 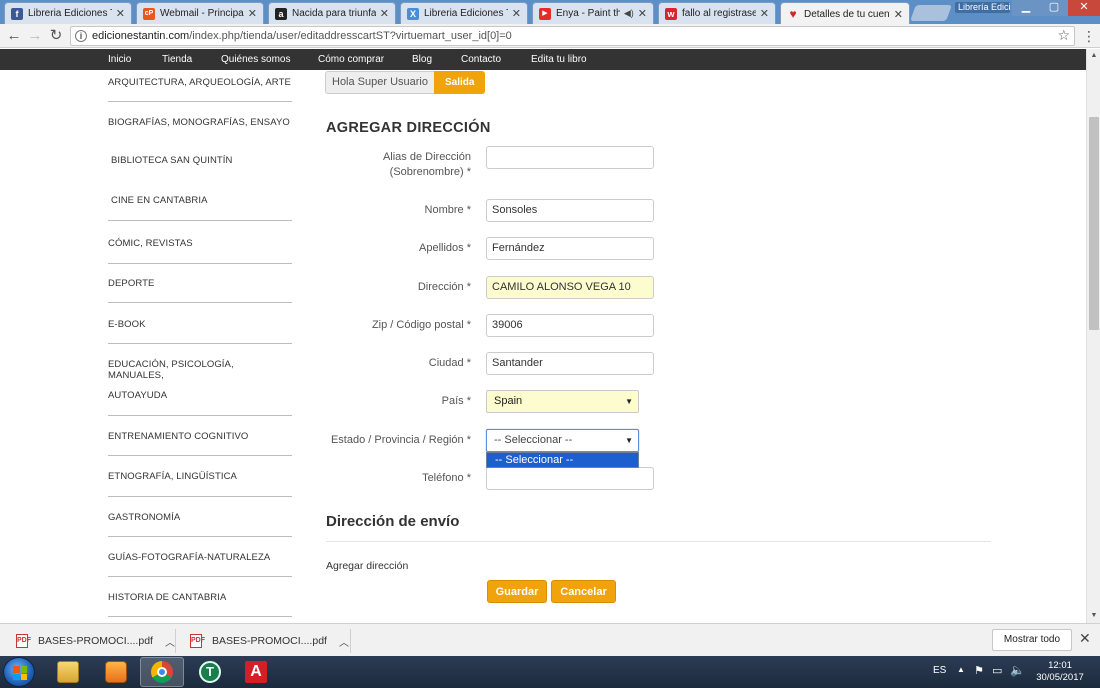 What do you see at coordinates (939, 670) in the screenshot?
I see `language-indicator: ES` at bounding box center [939, 670].